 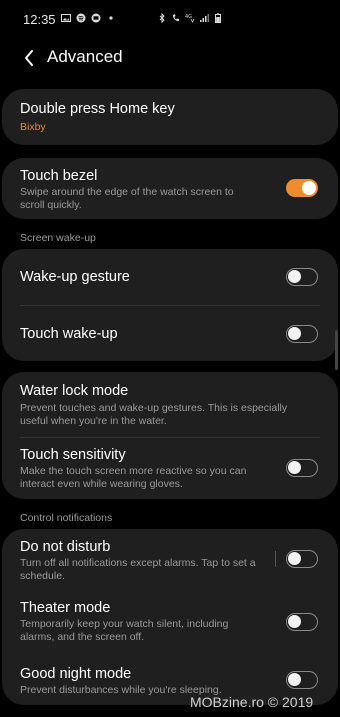 What do you see at coordinates (302, 622) in the screenshot?
I see `theater-mode-toggle` at bounding box center [302, 622].